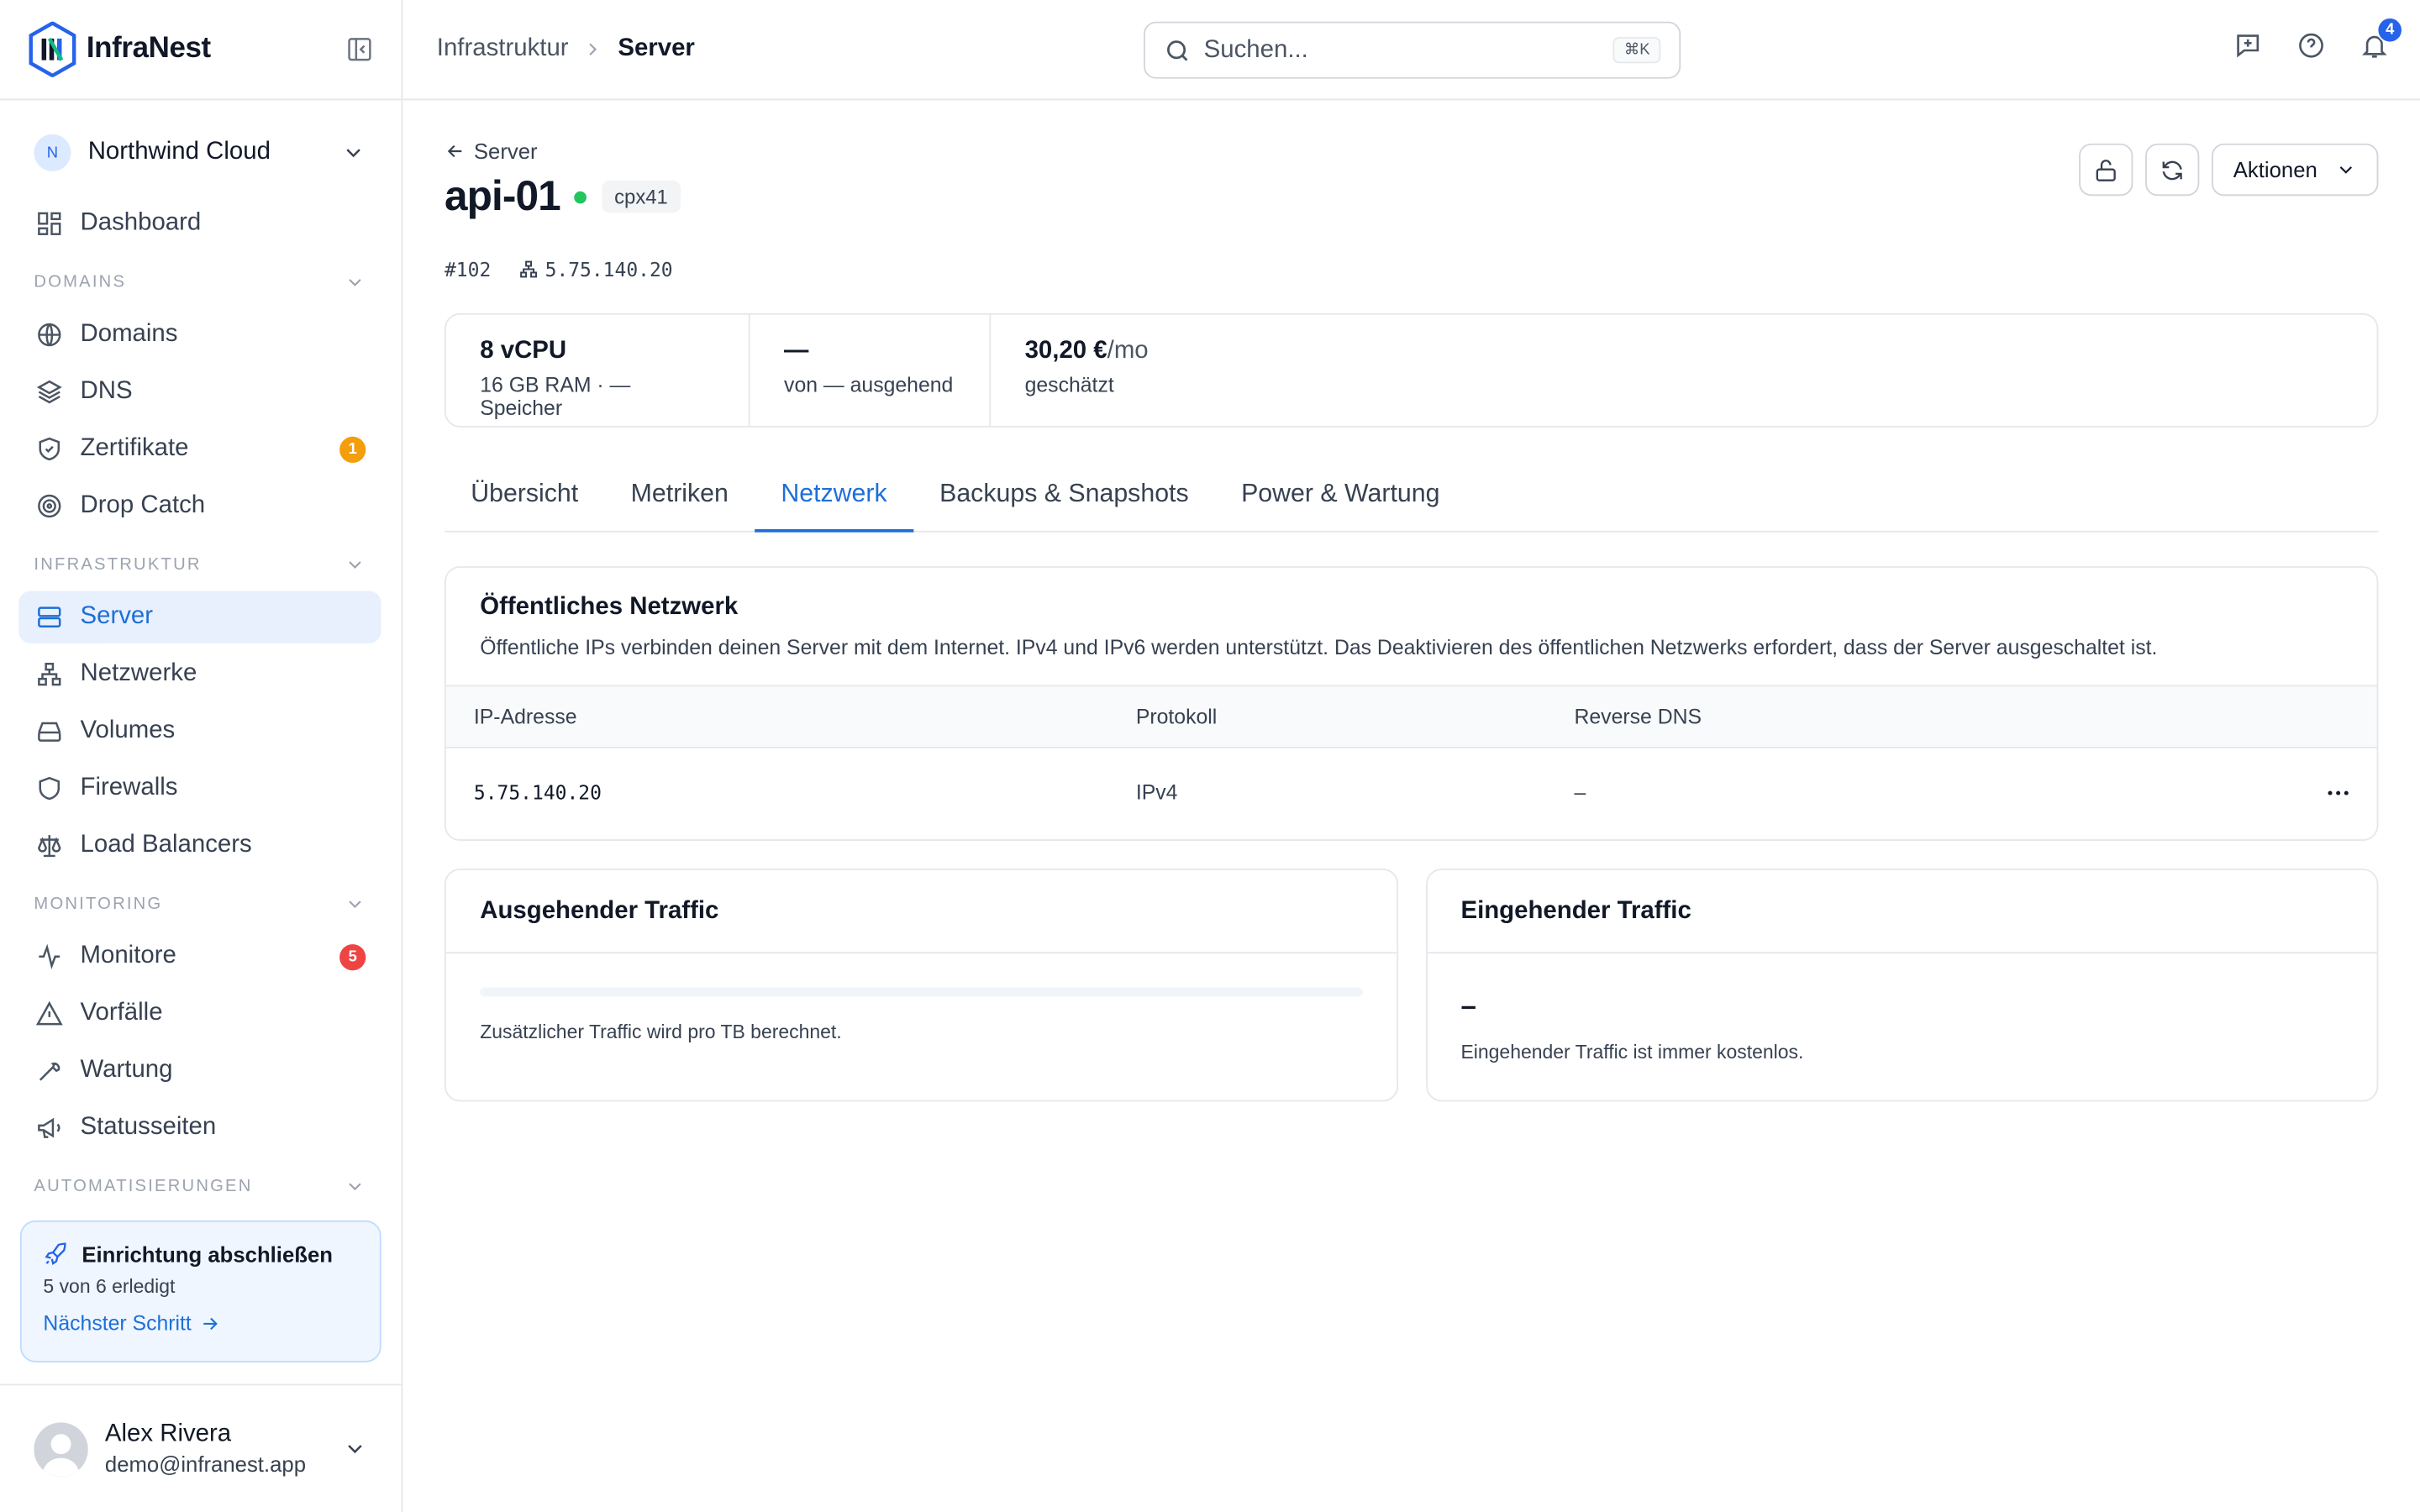 The width and height of the screenshot is (2420, 1512). What do you see at coordinates (50, 845) in the screenshot?
I see `scale-icon` at bounding box center [50, 845].